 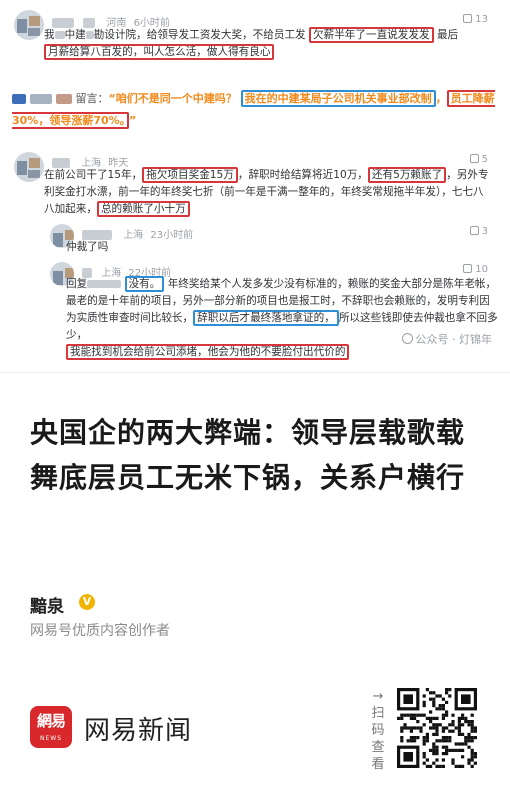 I want to click on highlight-box-red: 月薪给算八百发的，叫人怎么活，做人得有良心, so click(x=159, y=52).